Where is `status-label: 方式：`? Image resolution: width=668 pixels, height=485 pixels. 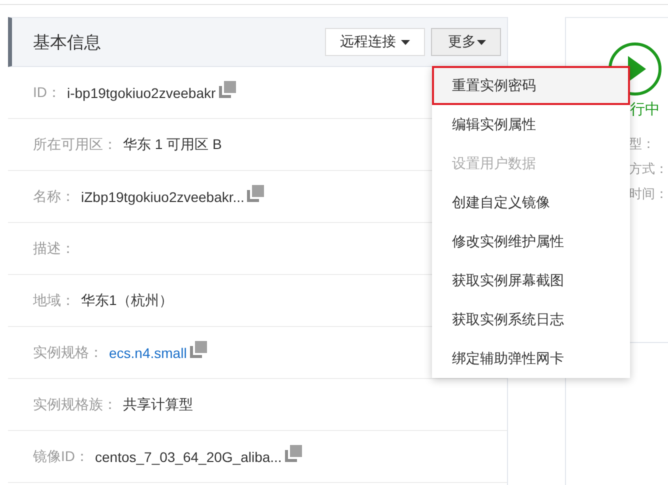 status-label: 方式： is located at coordinates (648, 169).